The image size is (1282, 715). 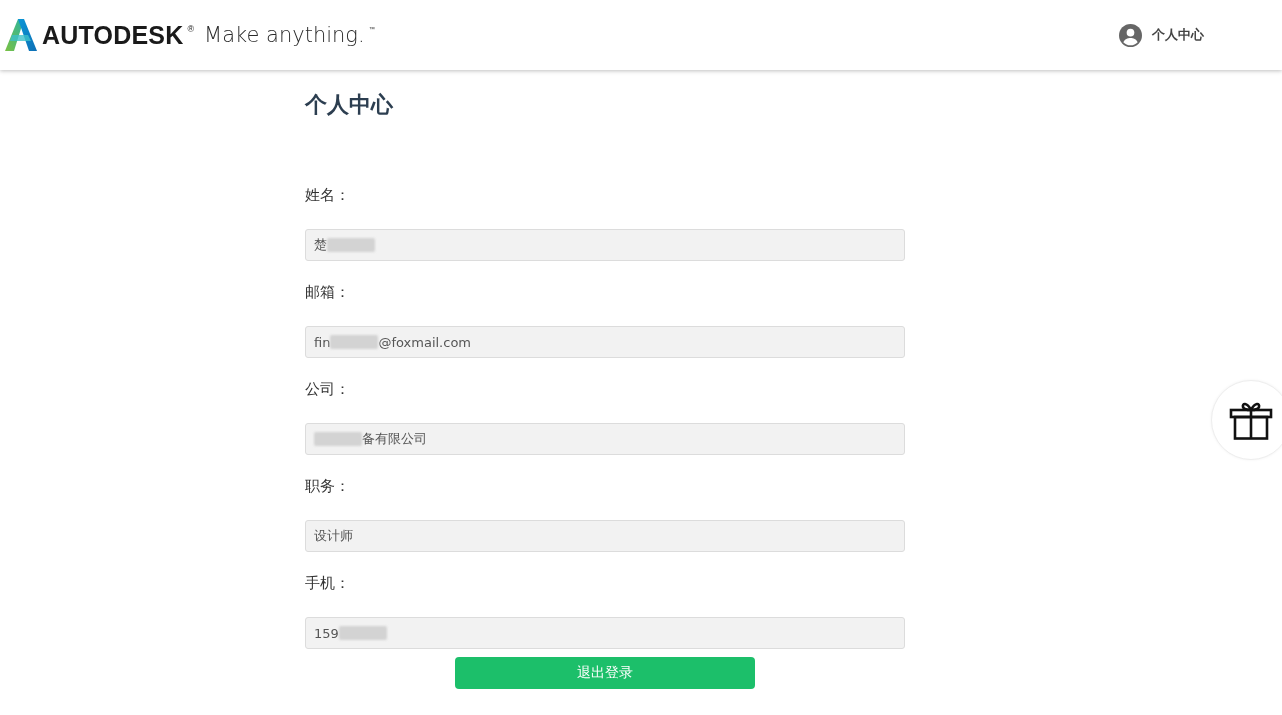 What do you see at coordinates (1161, 35) in the screenshot?
I see `user-menu-link: 个人中心` at bounding box center [1161, 35].